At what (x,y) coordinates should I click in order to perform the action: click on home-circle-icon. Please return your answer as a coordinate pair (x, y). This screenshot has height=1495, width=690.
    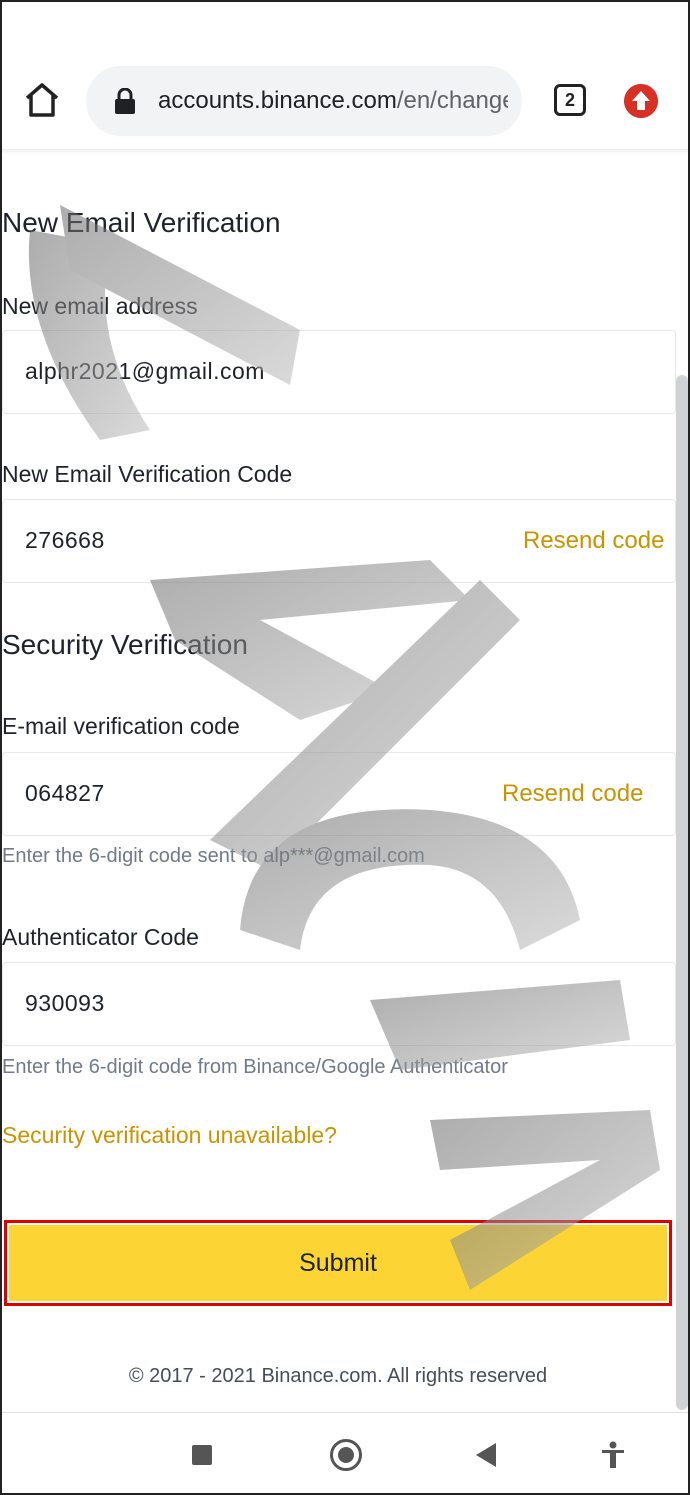
    Looking at the image, I should click on (346, 1455).